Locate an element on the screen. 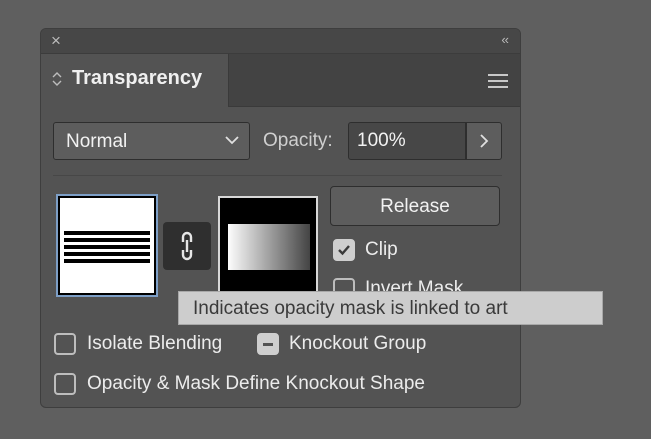  tab-transparency: Transparency is located at coordinates (135, 80).